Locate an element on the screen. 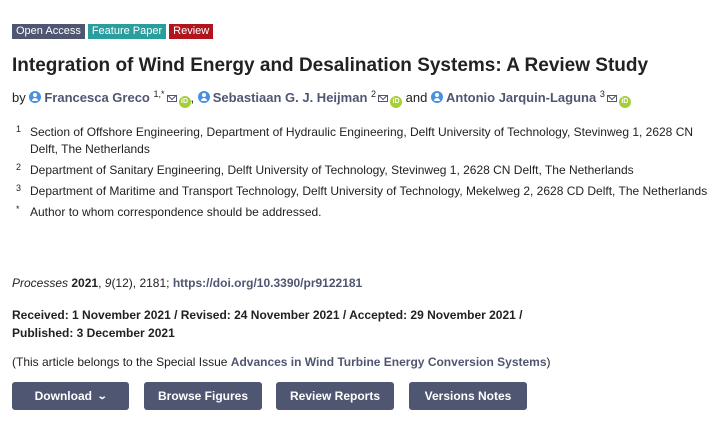  browse-figures-button: Browse Figures is located at coordinates (203, 396).